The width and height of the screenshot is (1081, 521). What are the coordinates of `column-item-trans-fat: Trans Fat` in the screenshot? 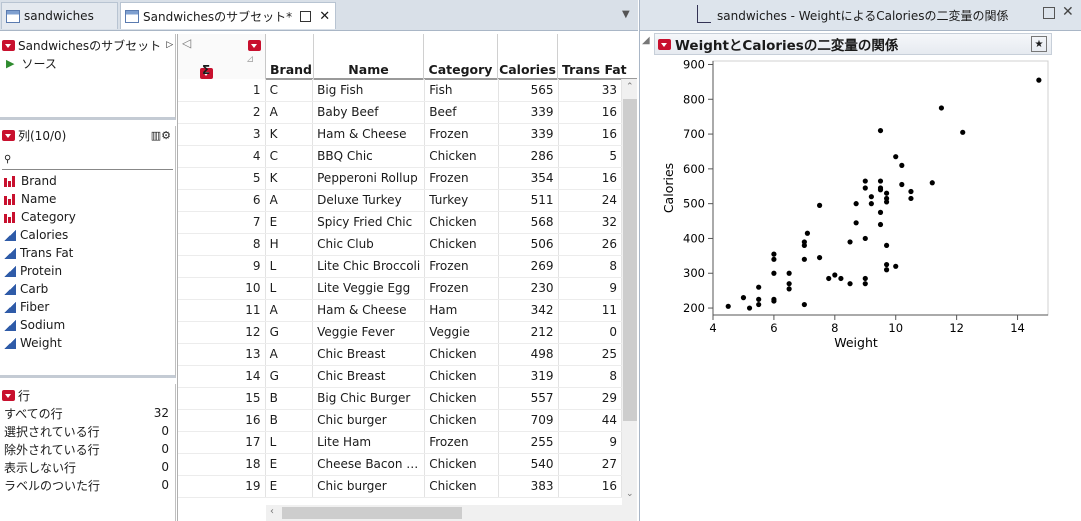 It's located at (87, 253).